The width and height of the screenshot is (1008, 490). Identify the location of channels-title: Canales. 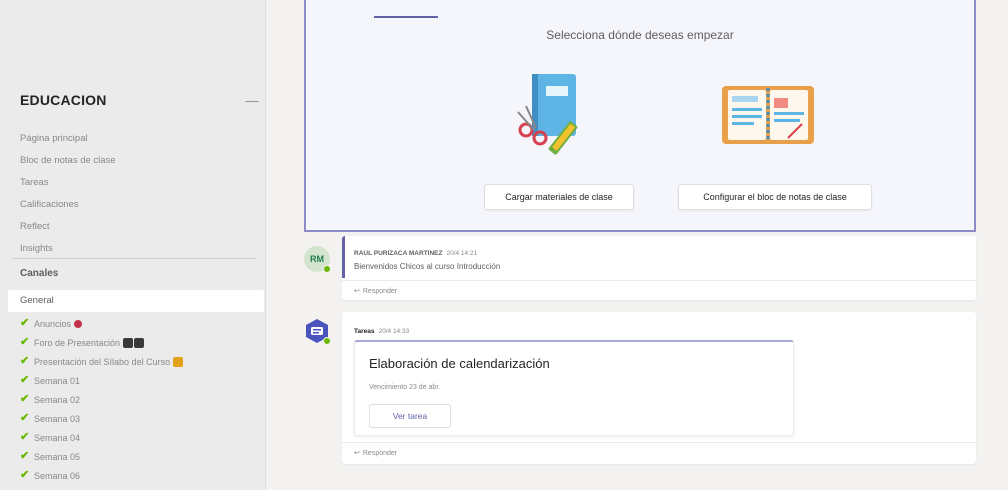
(39, 273).